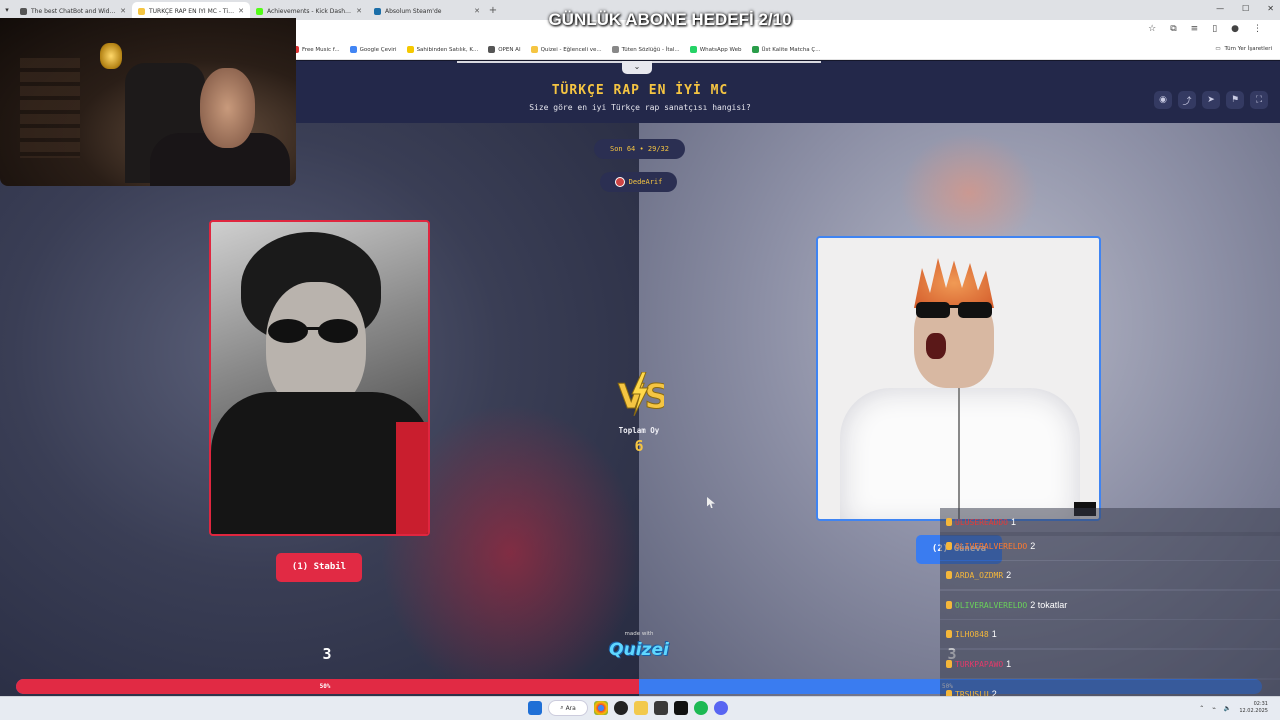 Image resolution: width=1280 pixels, height=720 pixels. I want to click on obs-icon, so click(621, 708).